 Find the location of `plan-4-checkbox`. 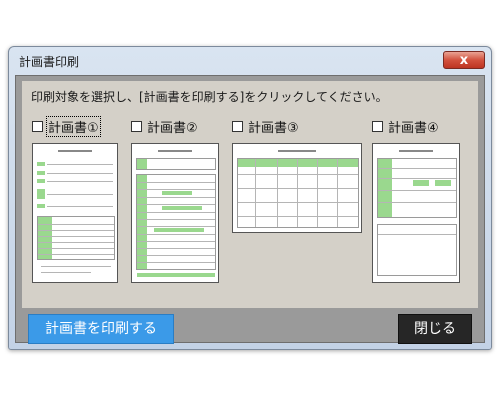

plan-4-checkbox is located at coordinates (377, 126).